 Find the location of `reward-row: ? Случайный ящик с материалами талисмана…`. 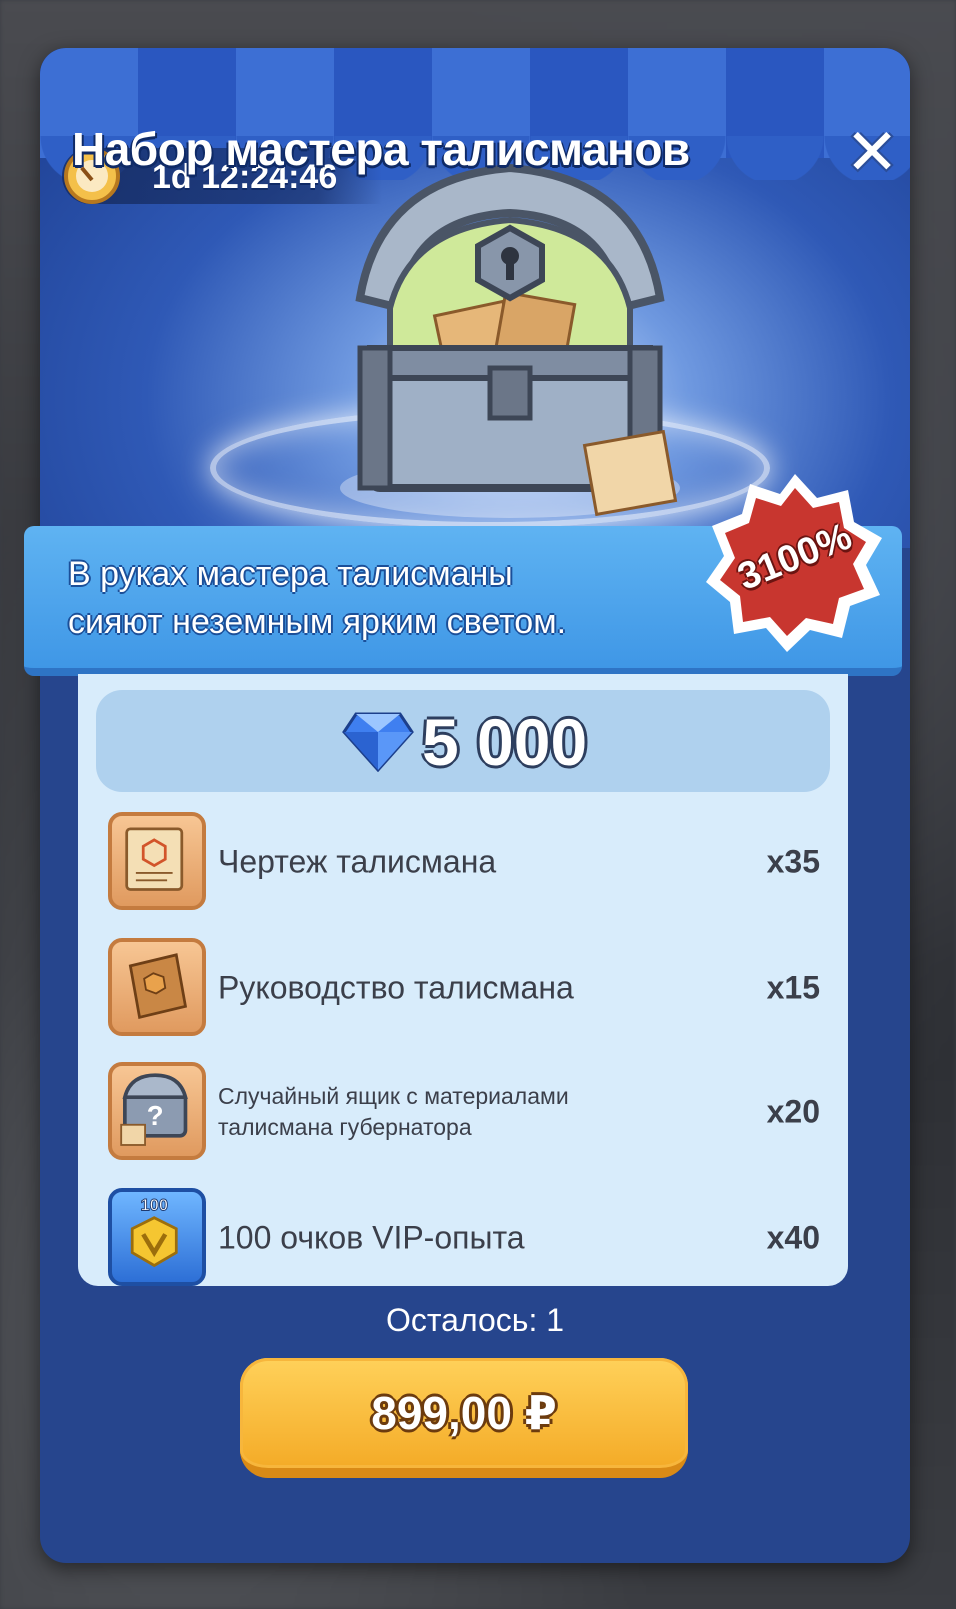

reward-row: ? Случайный ящик с материалами талисмана… is located at coordinates (464, 1112).